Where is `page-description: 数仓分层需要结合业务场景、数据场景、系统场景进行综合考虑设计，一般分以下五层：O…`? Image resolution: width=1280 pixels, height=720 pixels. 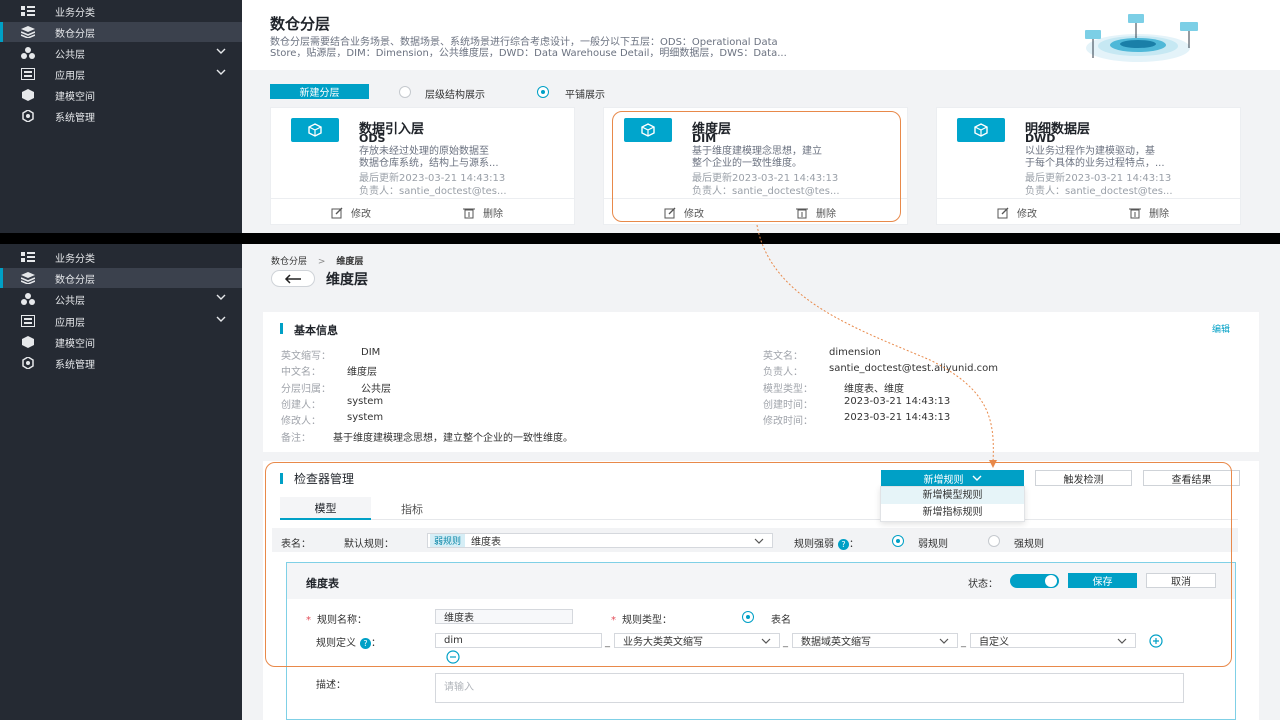
page-description: 数仓分层需要结合业务场景、数据场景、系统场景进行综合考虑设计，一般分以下五层：O… is located at coordinates (528, 48).